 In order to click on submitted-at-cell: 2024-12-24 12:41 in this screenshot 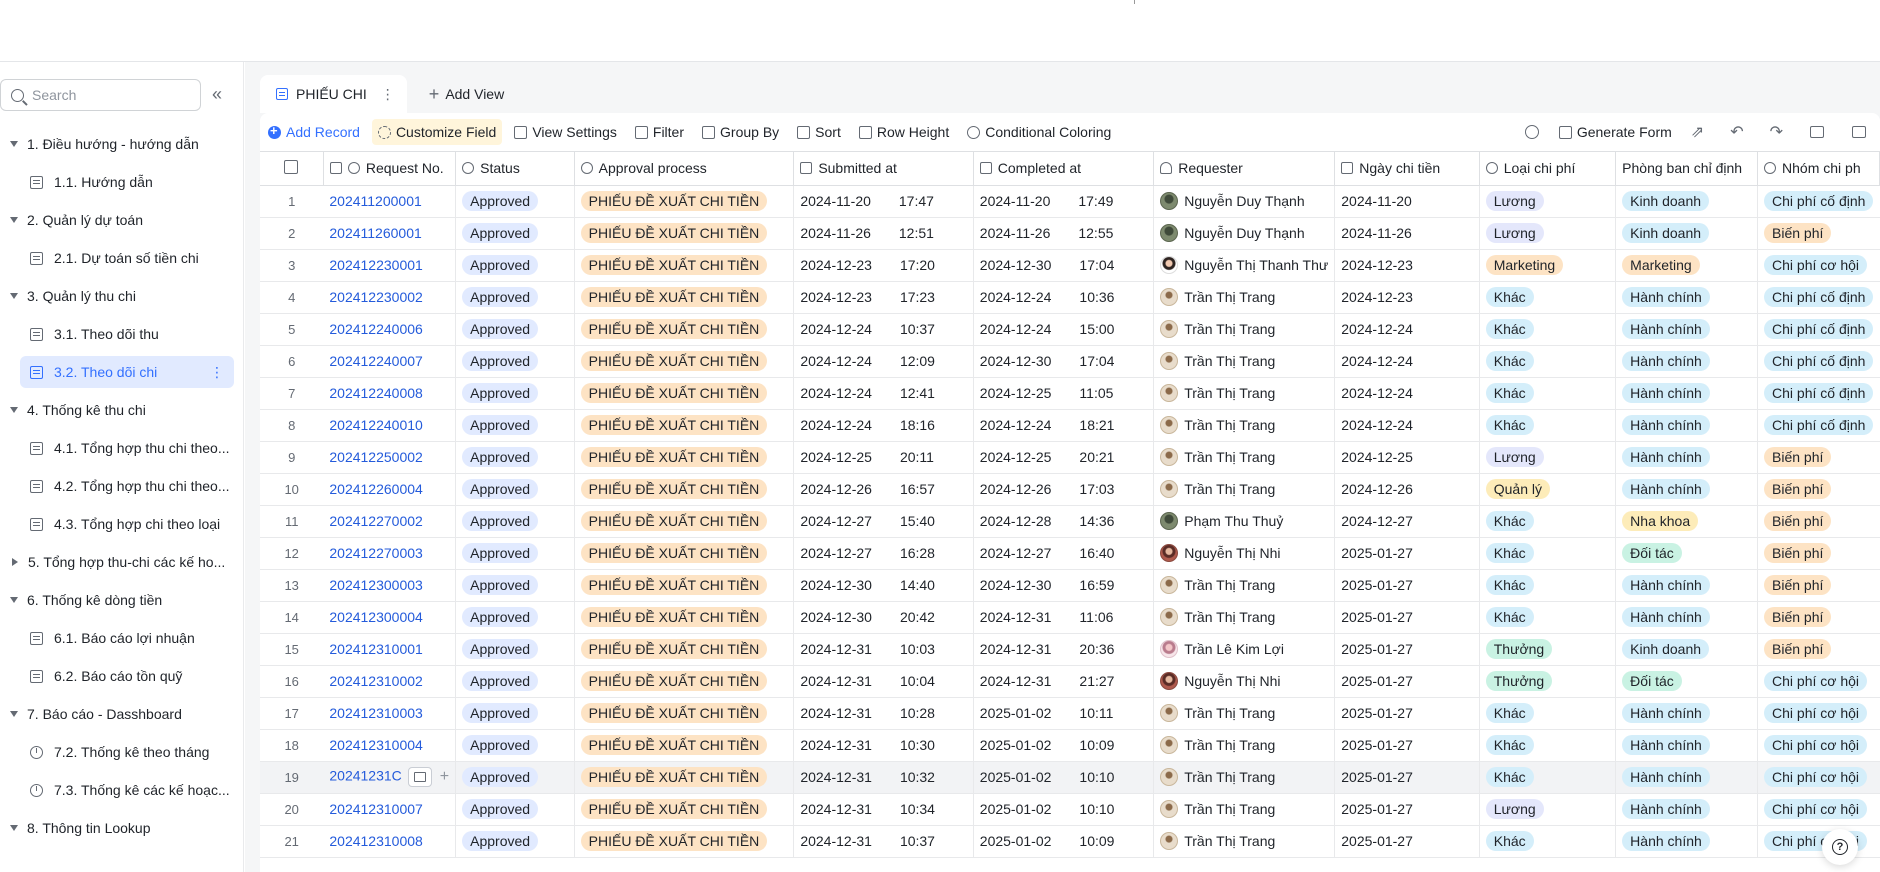, I will do `click(883, 393)`.